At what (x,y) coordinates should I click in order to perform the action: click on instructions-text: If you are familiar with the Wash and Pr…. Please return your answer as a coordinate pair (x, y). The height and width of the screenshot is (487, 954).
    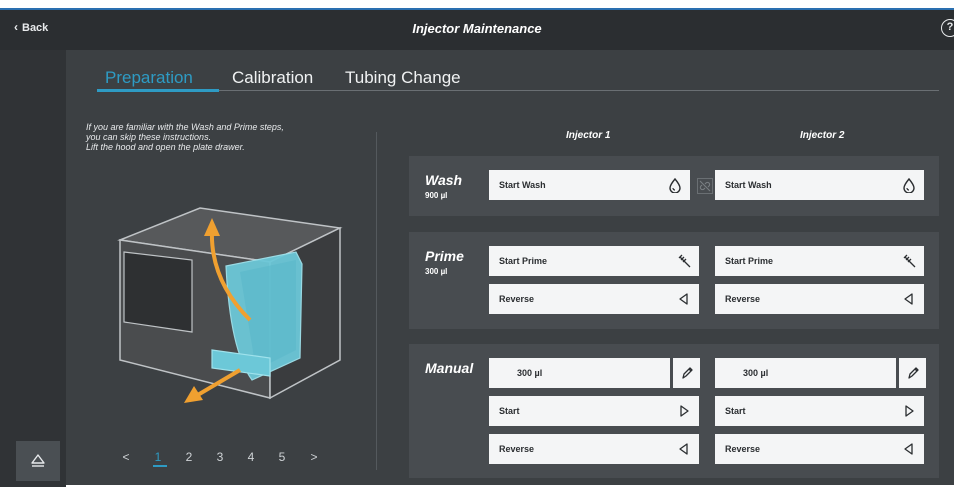
    Looking at the image, I should click on (226, 137).